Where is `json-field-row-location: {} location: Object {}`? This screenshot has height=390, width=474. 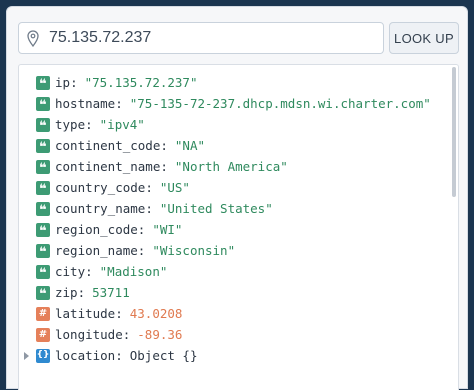
json-field-row-location: {} location: Object {} is located at coordinates (225, 355).